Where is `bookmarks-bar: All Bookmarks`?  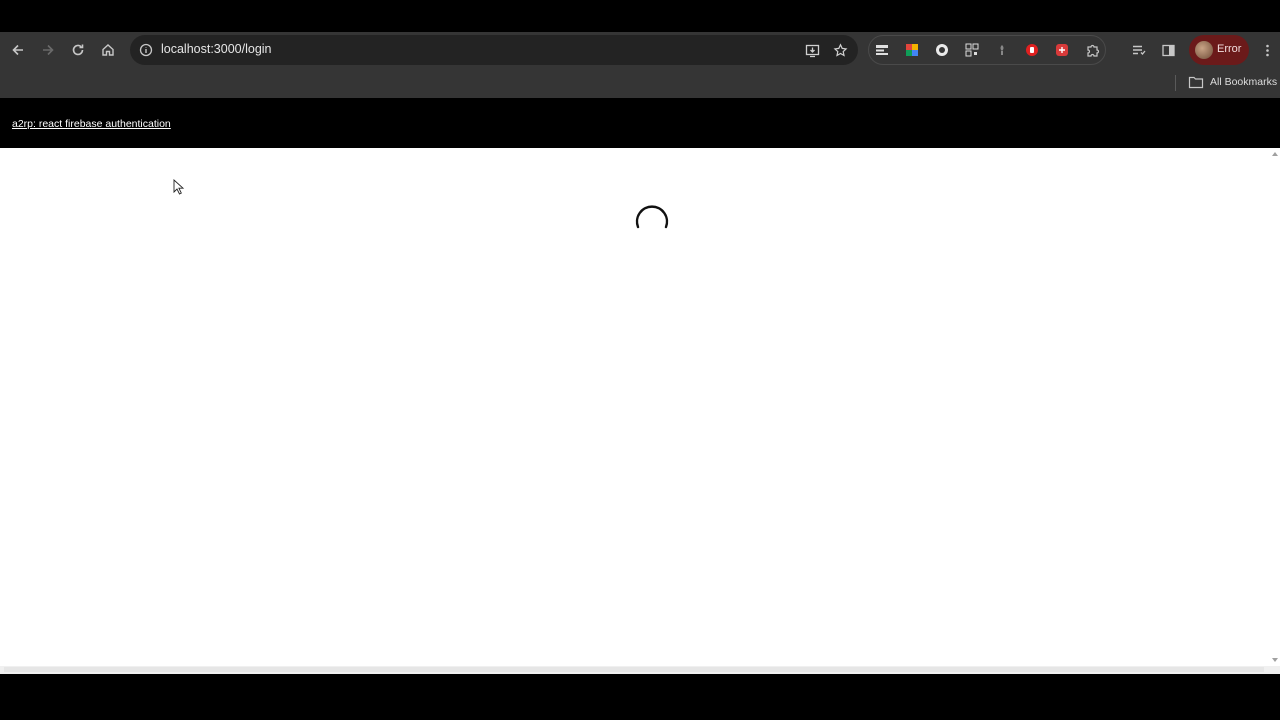 bookmarks-bar: All Bookmarks is located at coordinates (640, 83).